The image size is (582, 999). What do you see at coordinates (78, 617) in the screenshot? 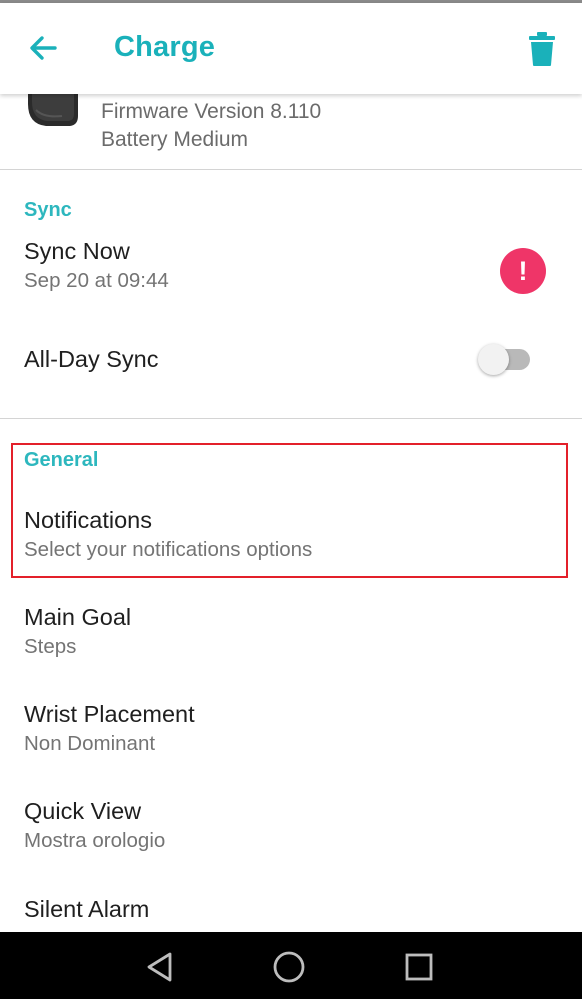
I see `main-goal-title: Main Goal` at bounding box center [78, 617].